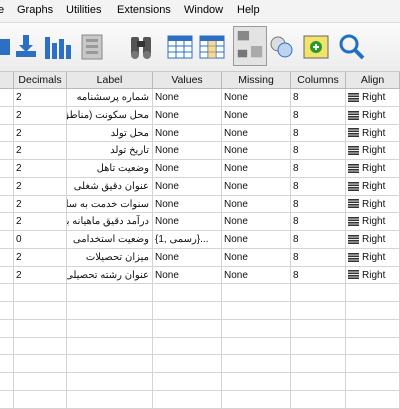  I want to click on label-cell: شماره پرسشنامه, so click(110, 98).